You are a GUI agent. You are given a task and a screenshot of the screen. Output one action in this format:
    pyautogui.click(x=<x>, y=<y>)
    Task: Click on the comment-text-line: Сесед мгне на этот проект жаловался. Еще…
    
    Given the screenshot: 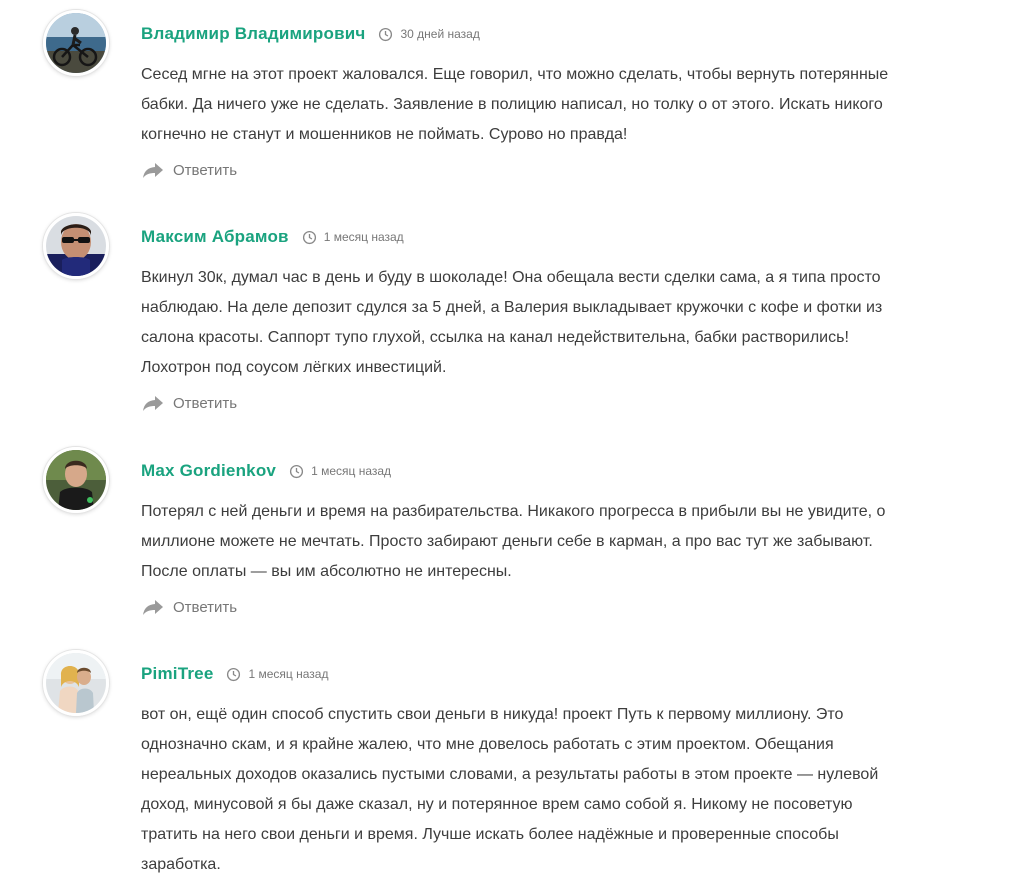 What is the action you would take?
    pyautogui.click(x=515, y=74)
    